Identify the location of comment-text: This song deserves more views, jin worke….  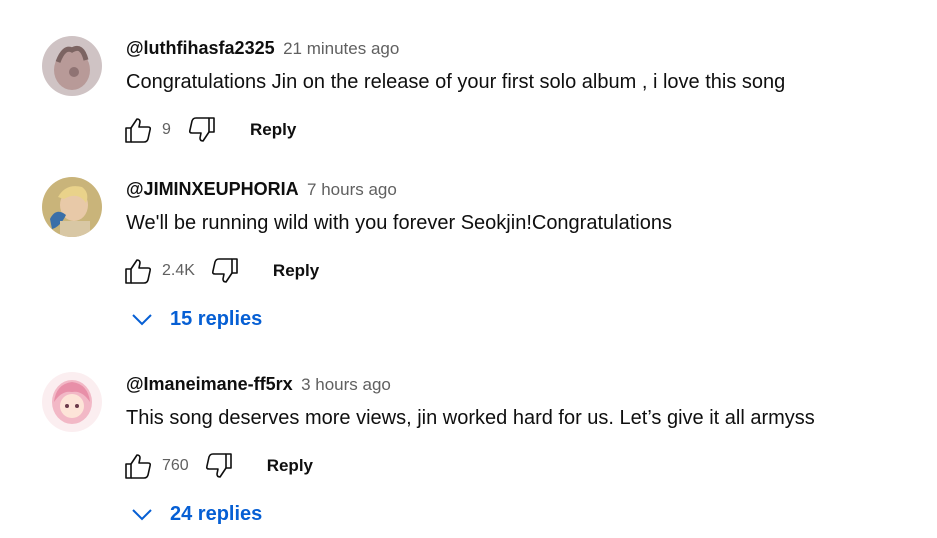
(470, 418).